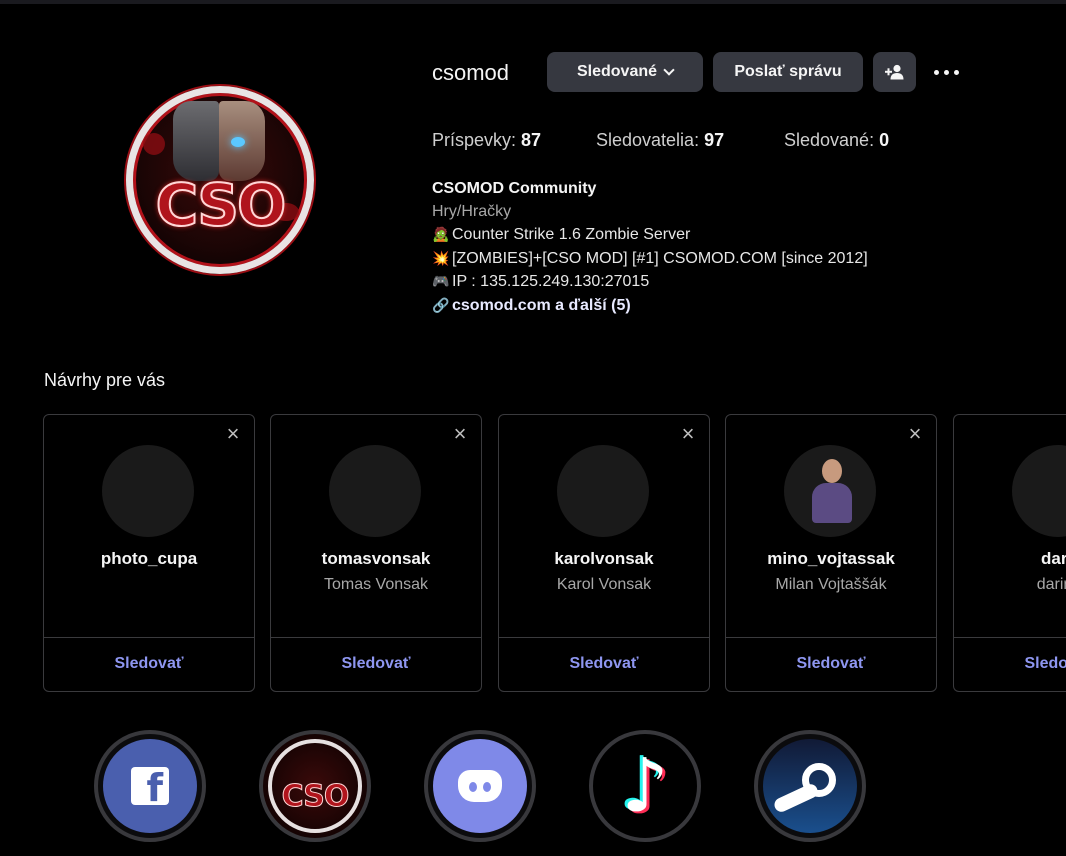 The width and height of the screenshot is (1066, 856). Describe the element at coordinates (471, 72) in the screenshot. I see `profile-username: csomod` at that location.